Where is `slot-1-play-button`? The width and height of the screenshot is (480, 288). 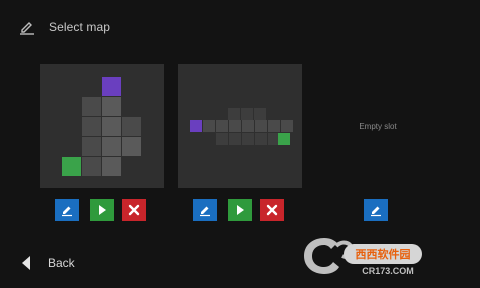
slot-1-play-button is located at coordinates (102, 210).